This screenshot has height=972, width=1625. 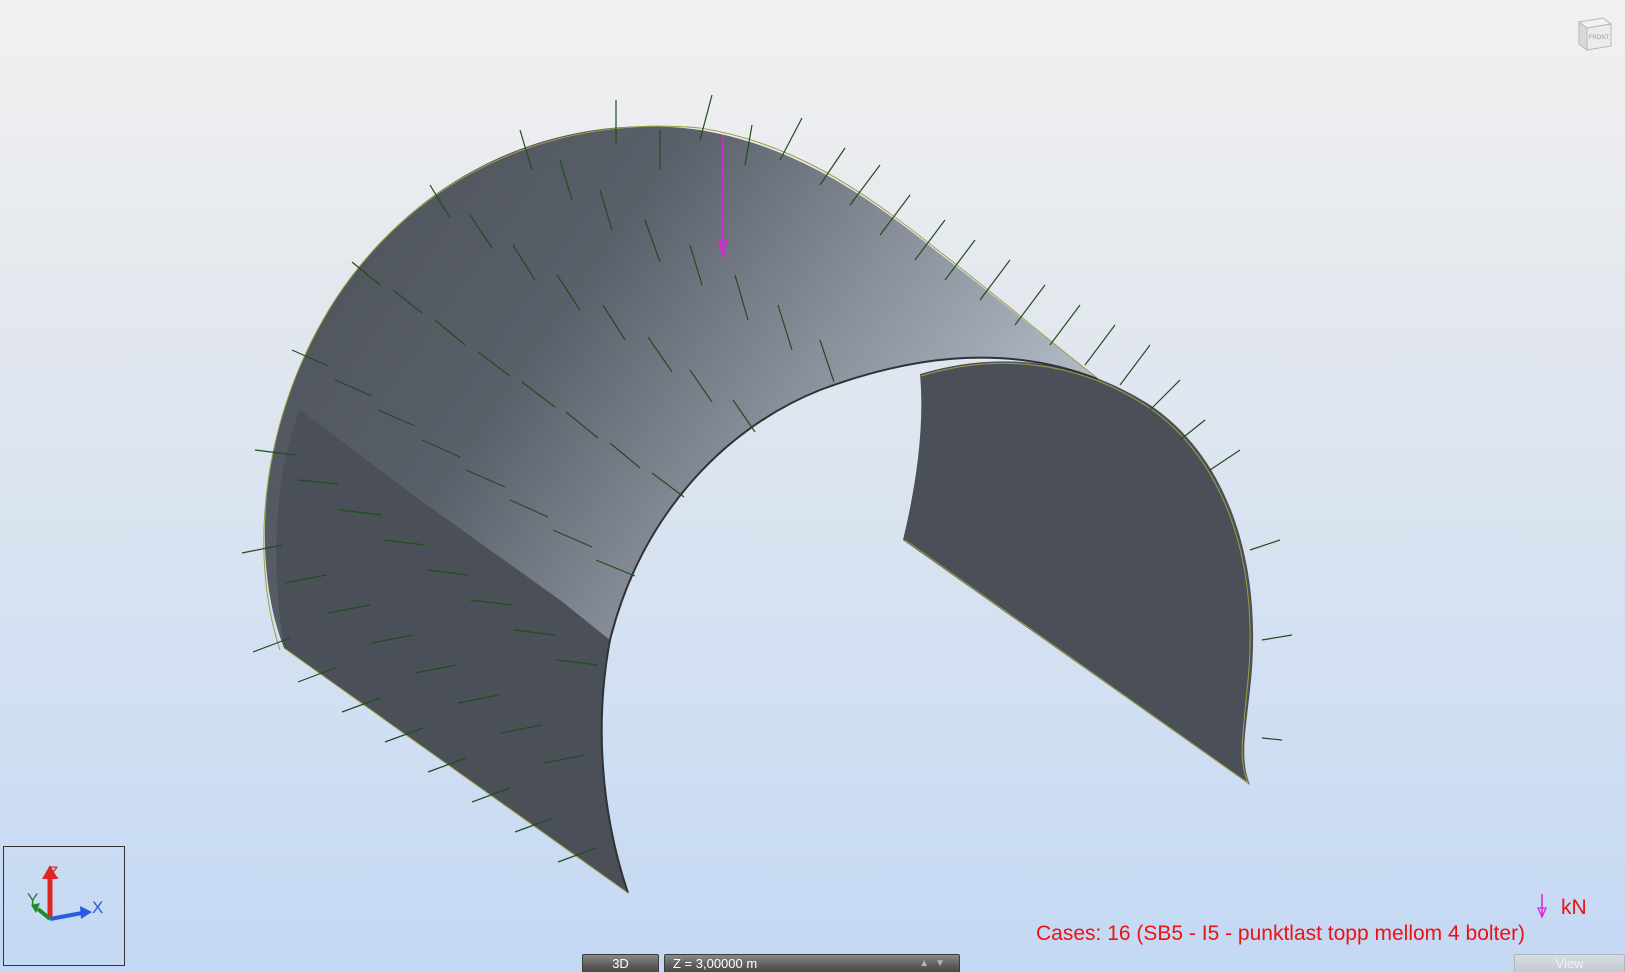 I want to click on point-load-legend-icon, so click(x=1542, y=906).